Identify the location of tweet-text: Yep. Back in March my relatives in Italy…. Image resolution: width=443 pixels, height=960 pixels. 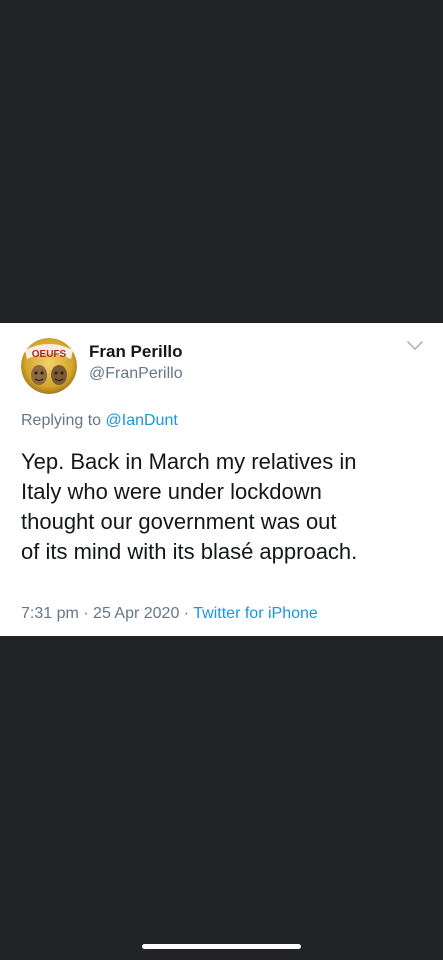
(226, 507).